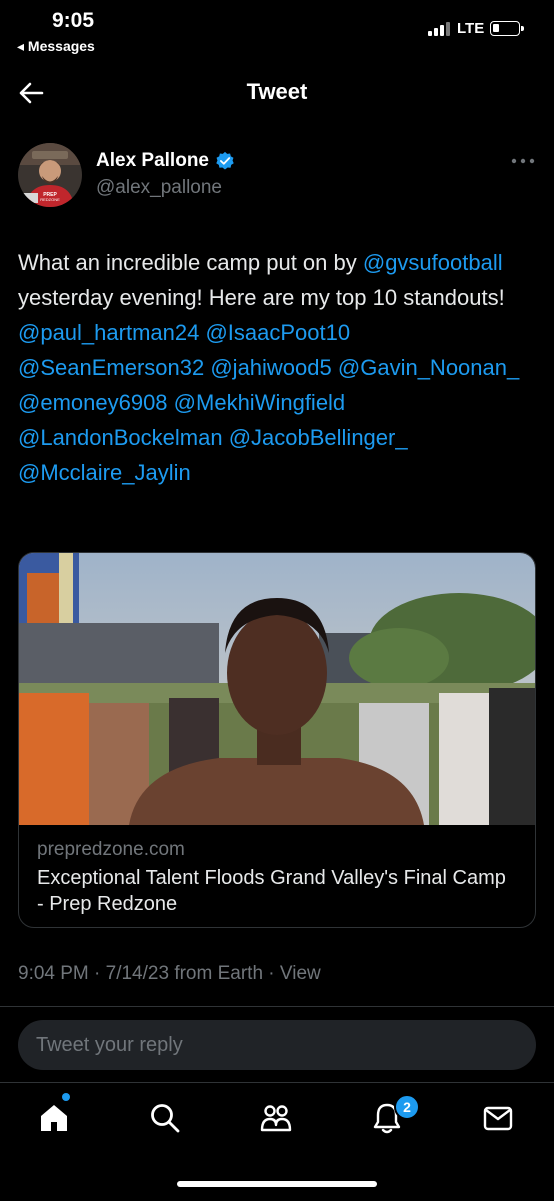  What do you see at coordinates (407, 1107) in the screenshot?
I see `notification-badge: 2` at bounding box center [407, 1107].